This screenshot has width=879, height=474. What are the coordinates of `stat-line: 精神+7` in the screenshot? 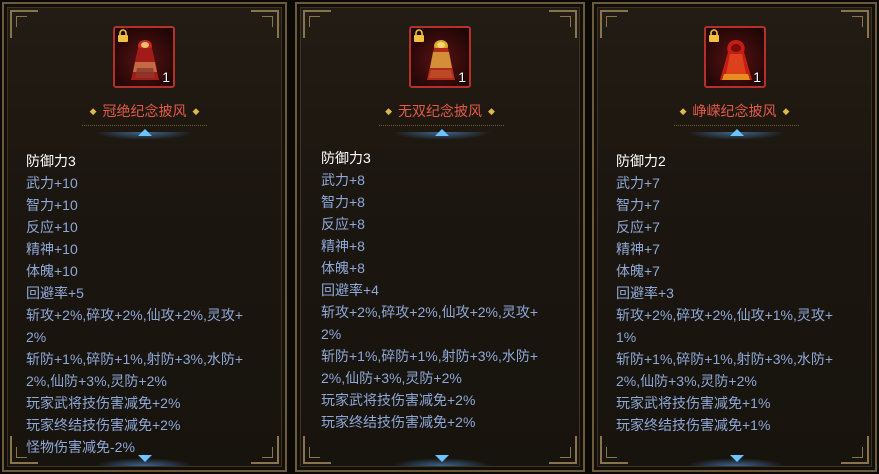 It's located at (638, 249).